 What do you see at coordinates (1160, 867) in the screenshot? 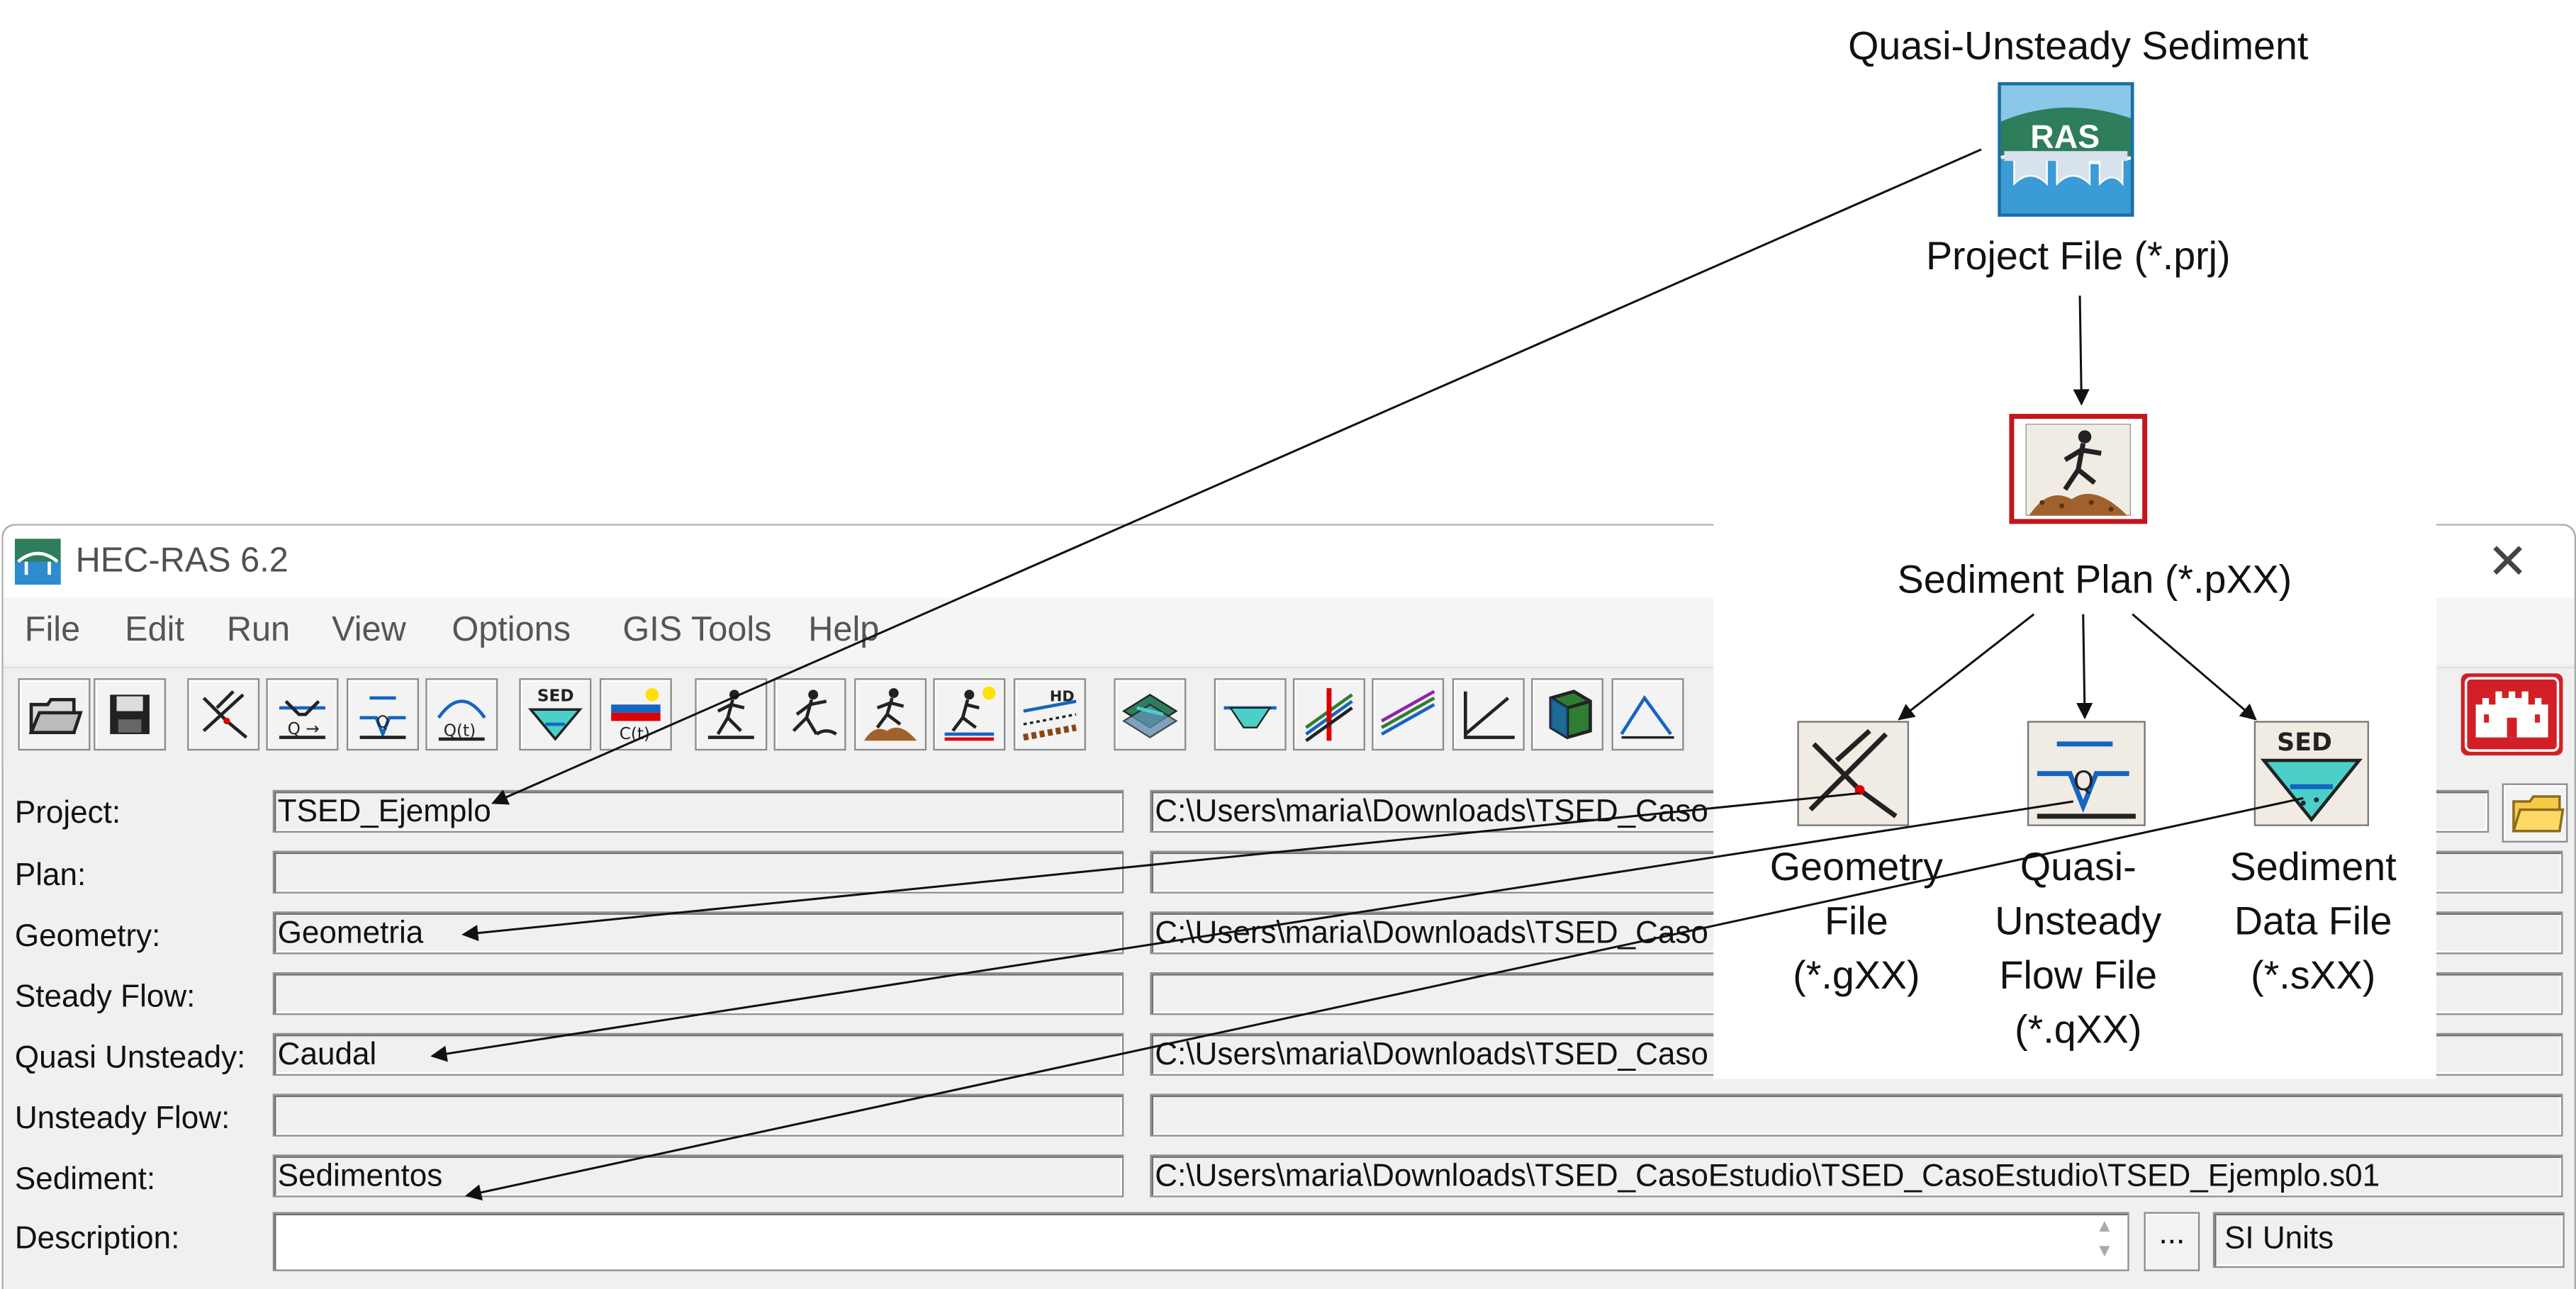
I see `arrow-to-geometry-field` at bounding box center [1160, 867].